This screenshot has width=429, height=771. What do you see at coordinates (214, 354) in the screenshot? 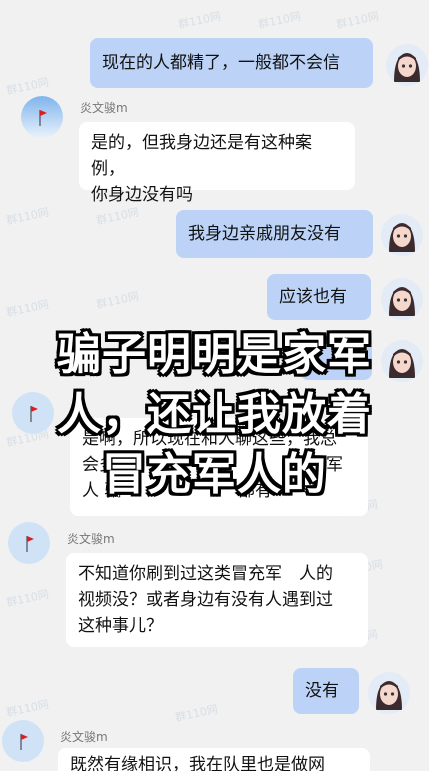
I see `overlay-caption-line1: 骗子明明是家军` at bounding box center [214, 354].